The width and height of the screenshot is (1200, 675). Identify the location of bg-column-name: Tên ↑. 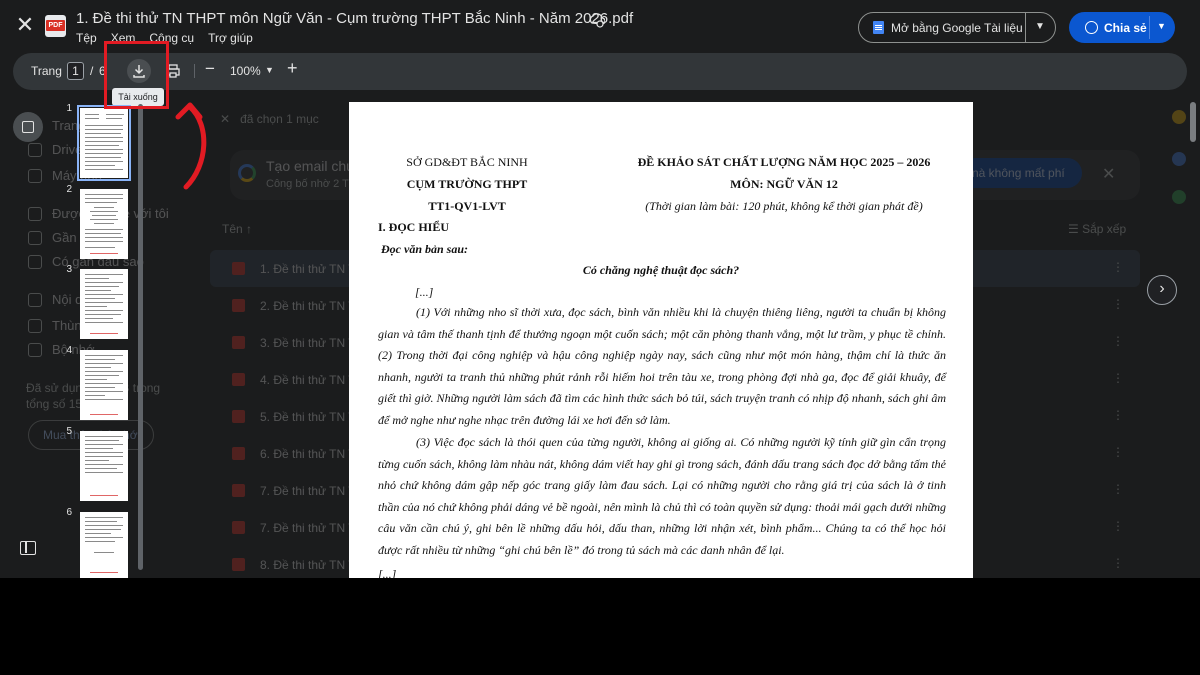
(237, 229).